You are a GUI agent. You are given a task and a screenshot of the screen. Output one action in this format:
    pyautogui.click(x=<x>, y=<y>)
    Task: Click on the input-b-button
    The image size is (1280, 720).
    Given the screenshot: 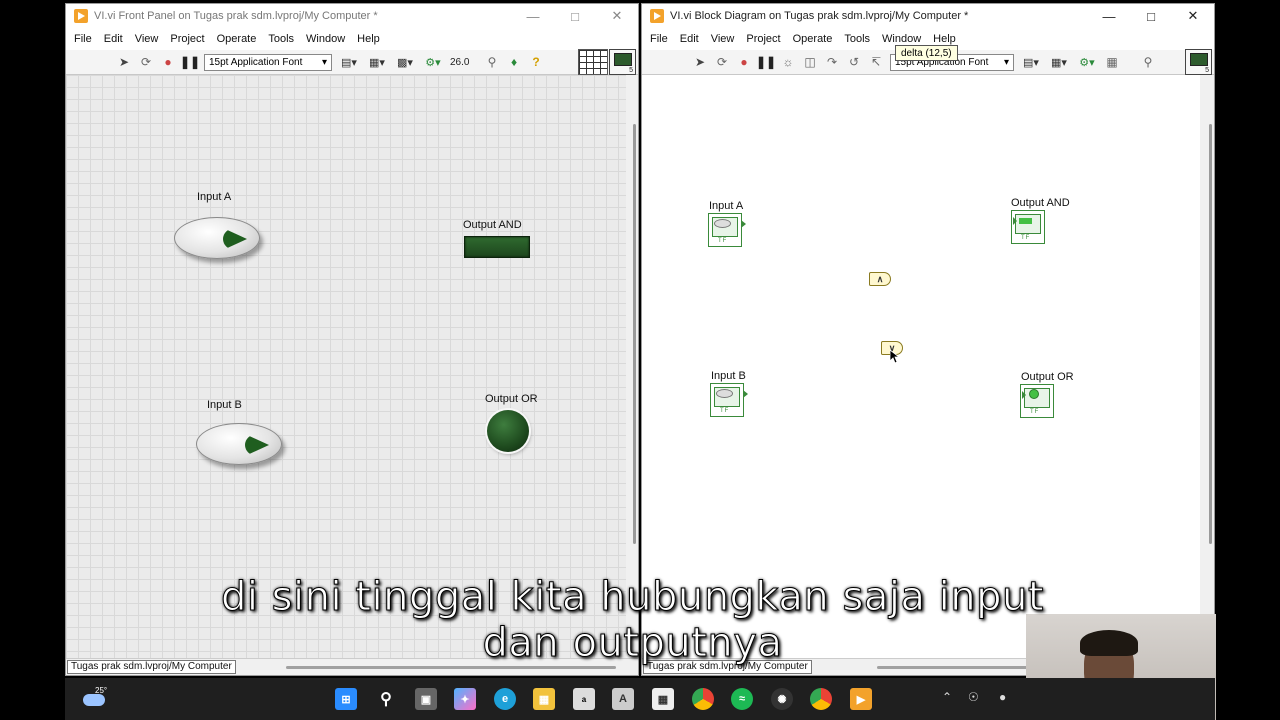 What is the action you would take?
    pyautogui.click(x=239, y=444)
    